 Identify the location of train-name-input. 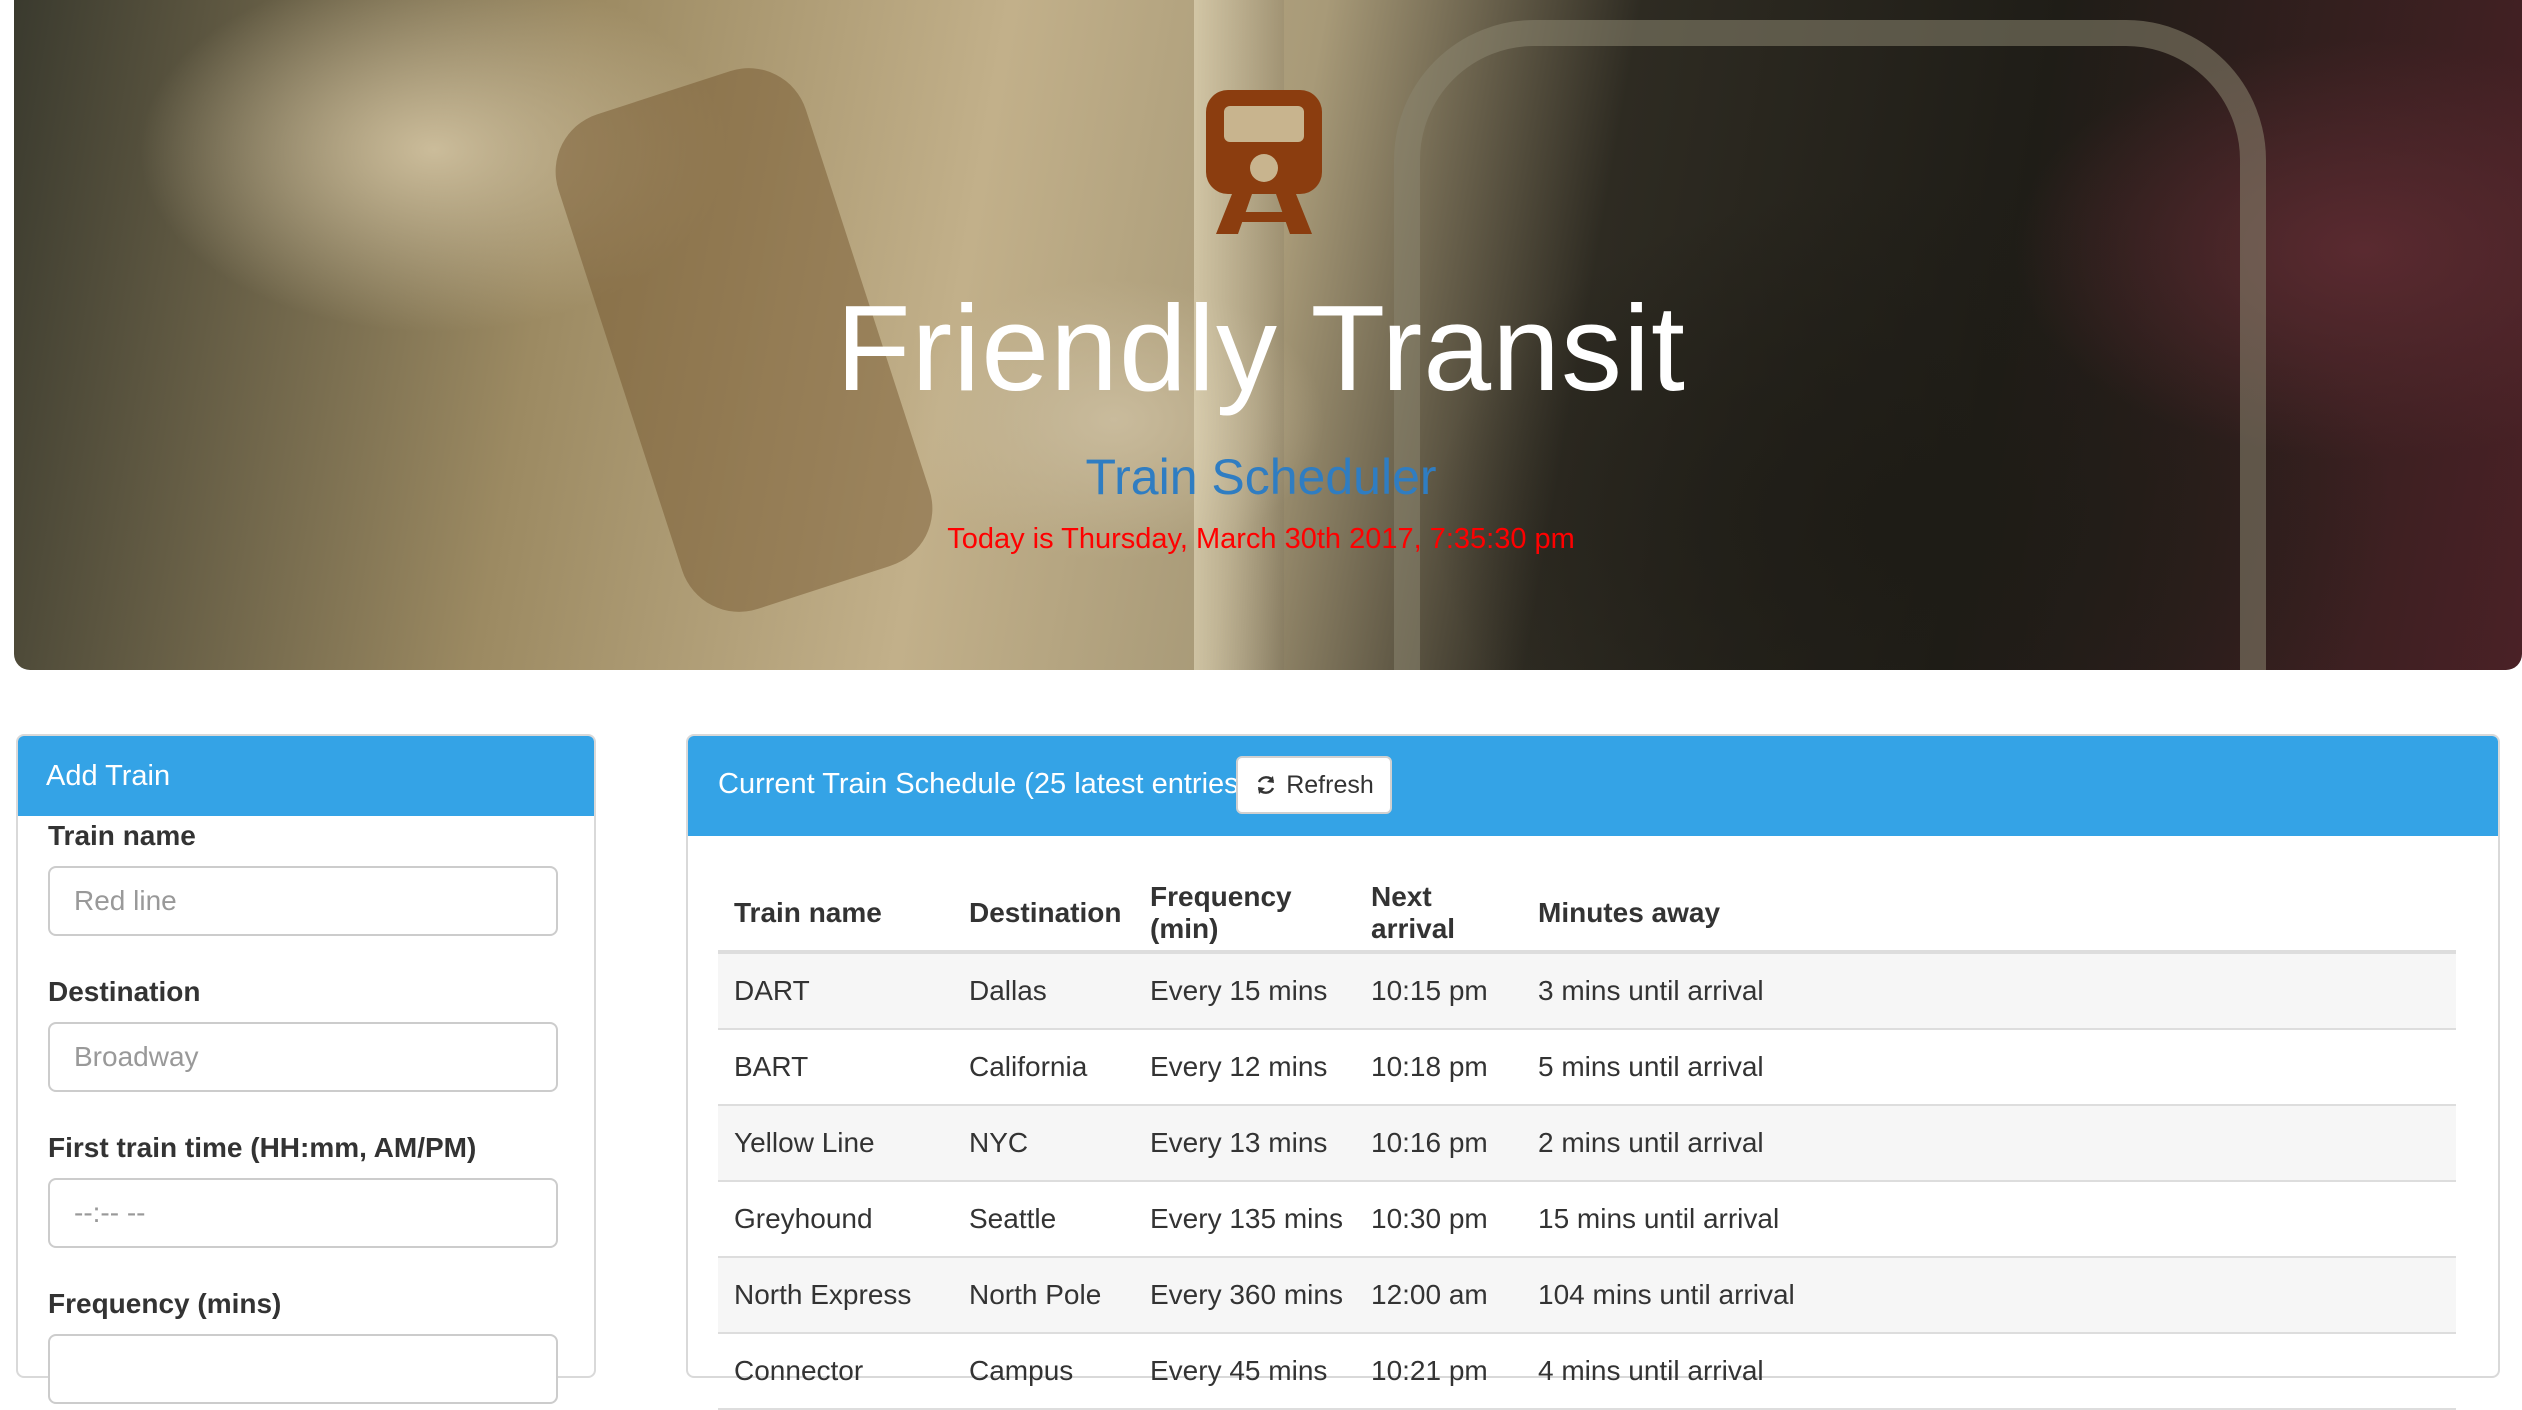
(303, 901).